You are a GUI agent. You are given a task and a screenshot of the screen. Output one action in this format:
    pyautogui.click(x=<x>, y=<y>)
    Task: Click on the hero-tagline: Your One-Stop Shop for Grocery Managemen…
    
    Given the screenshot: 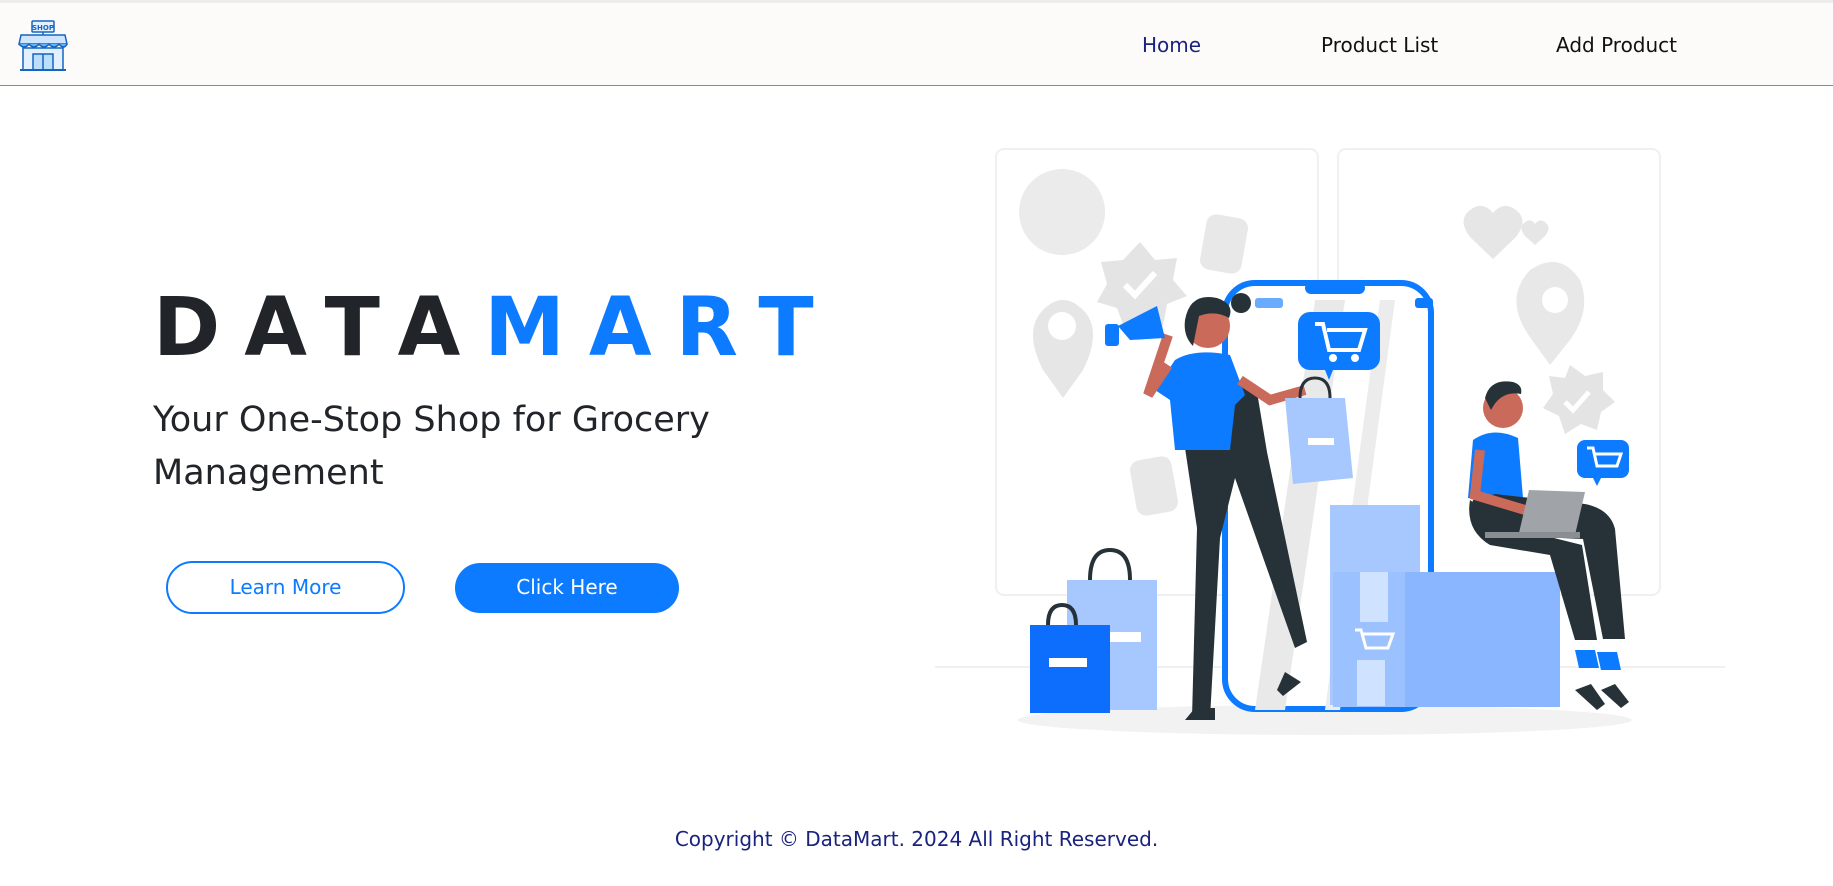 What is the action you would take?
    pyautogui.click(x=431, y=446)
    